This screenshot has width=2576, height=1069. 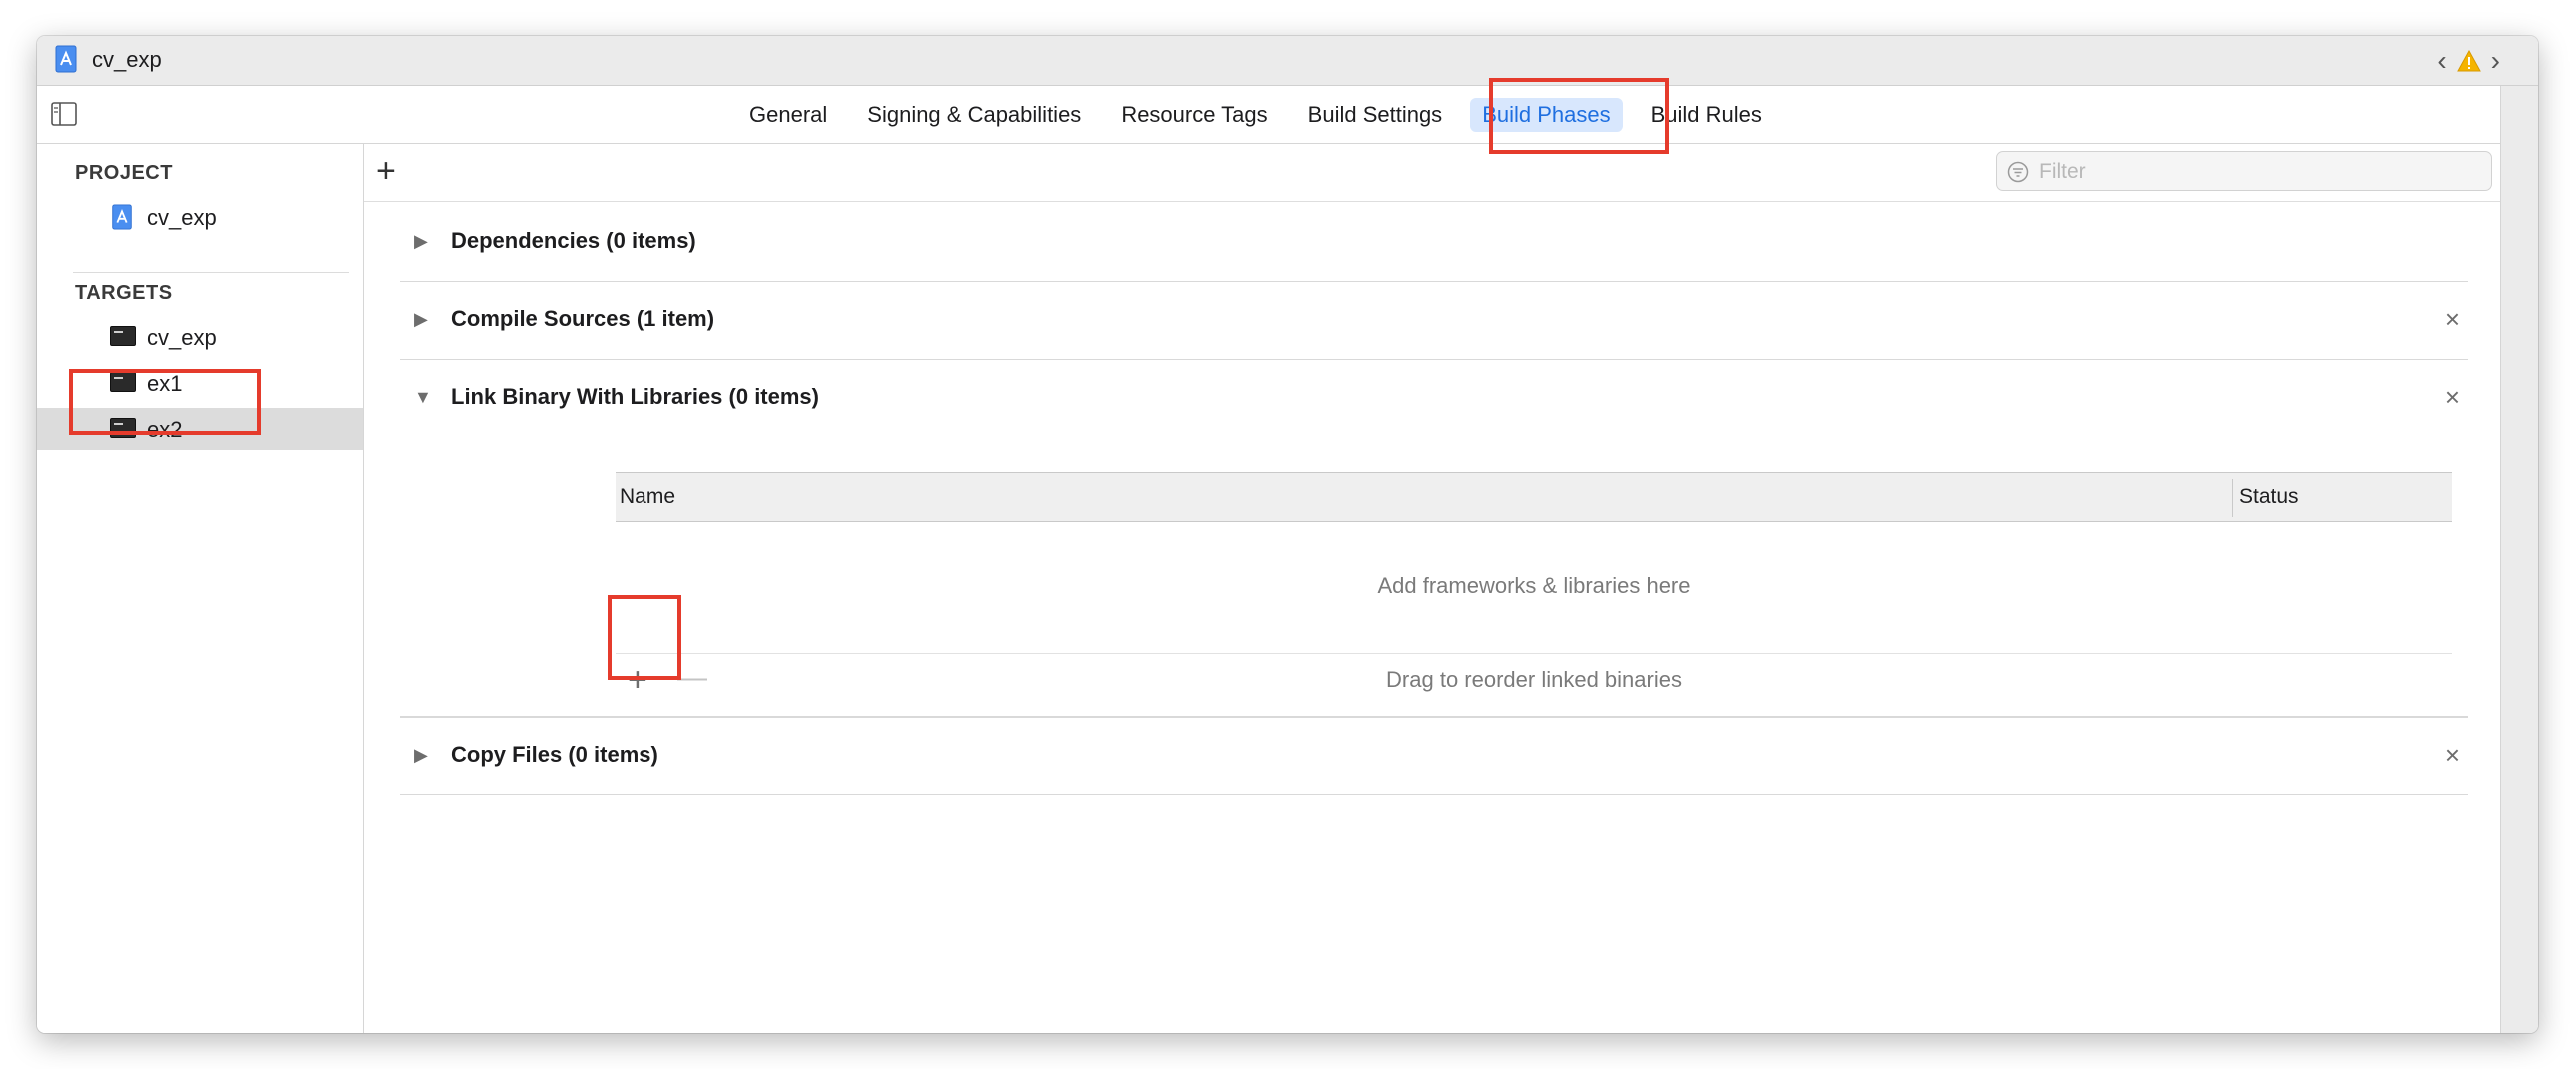 I want to click on scrollbar-gutter, so click(x=2519, y=559).